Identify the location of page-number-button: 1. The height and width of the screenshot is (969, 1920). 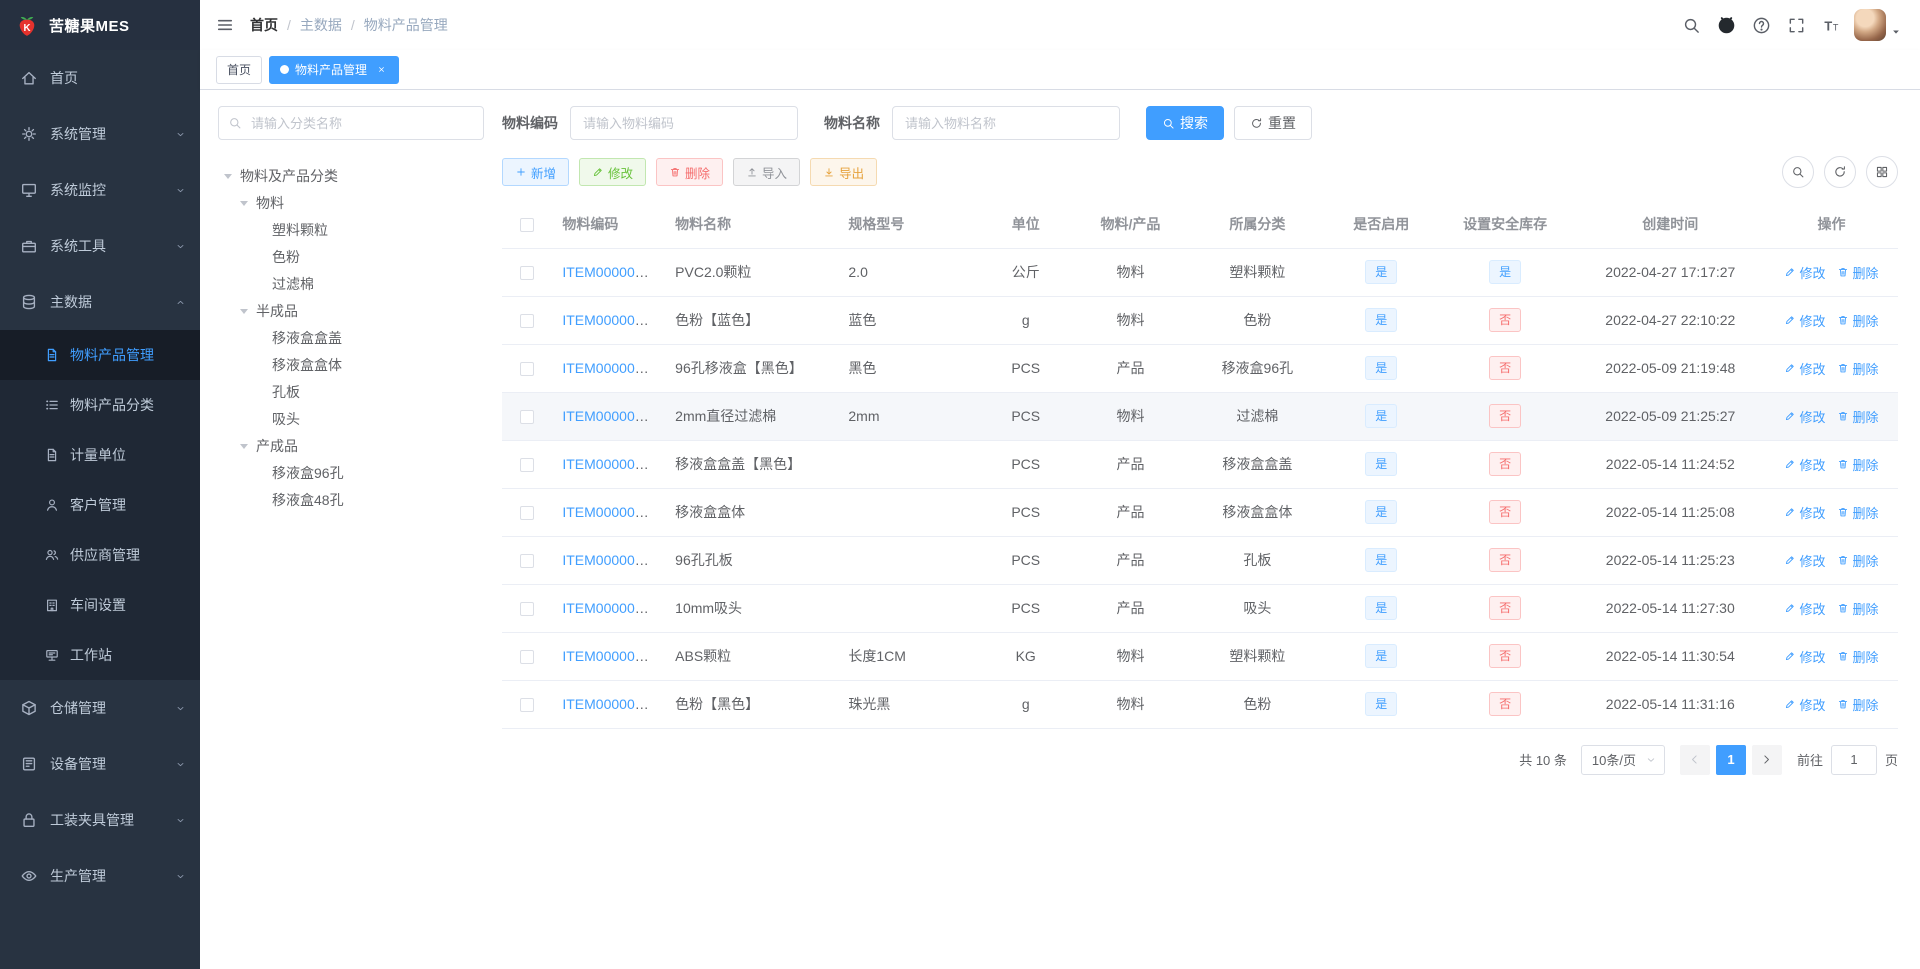
(1730, 759).